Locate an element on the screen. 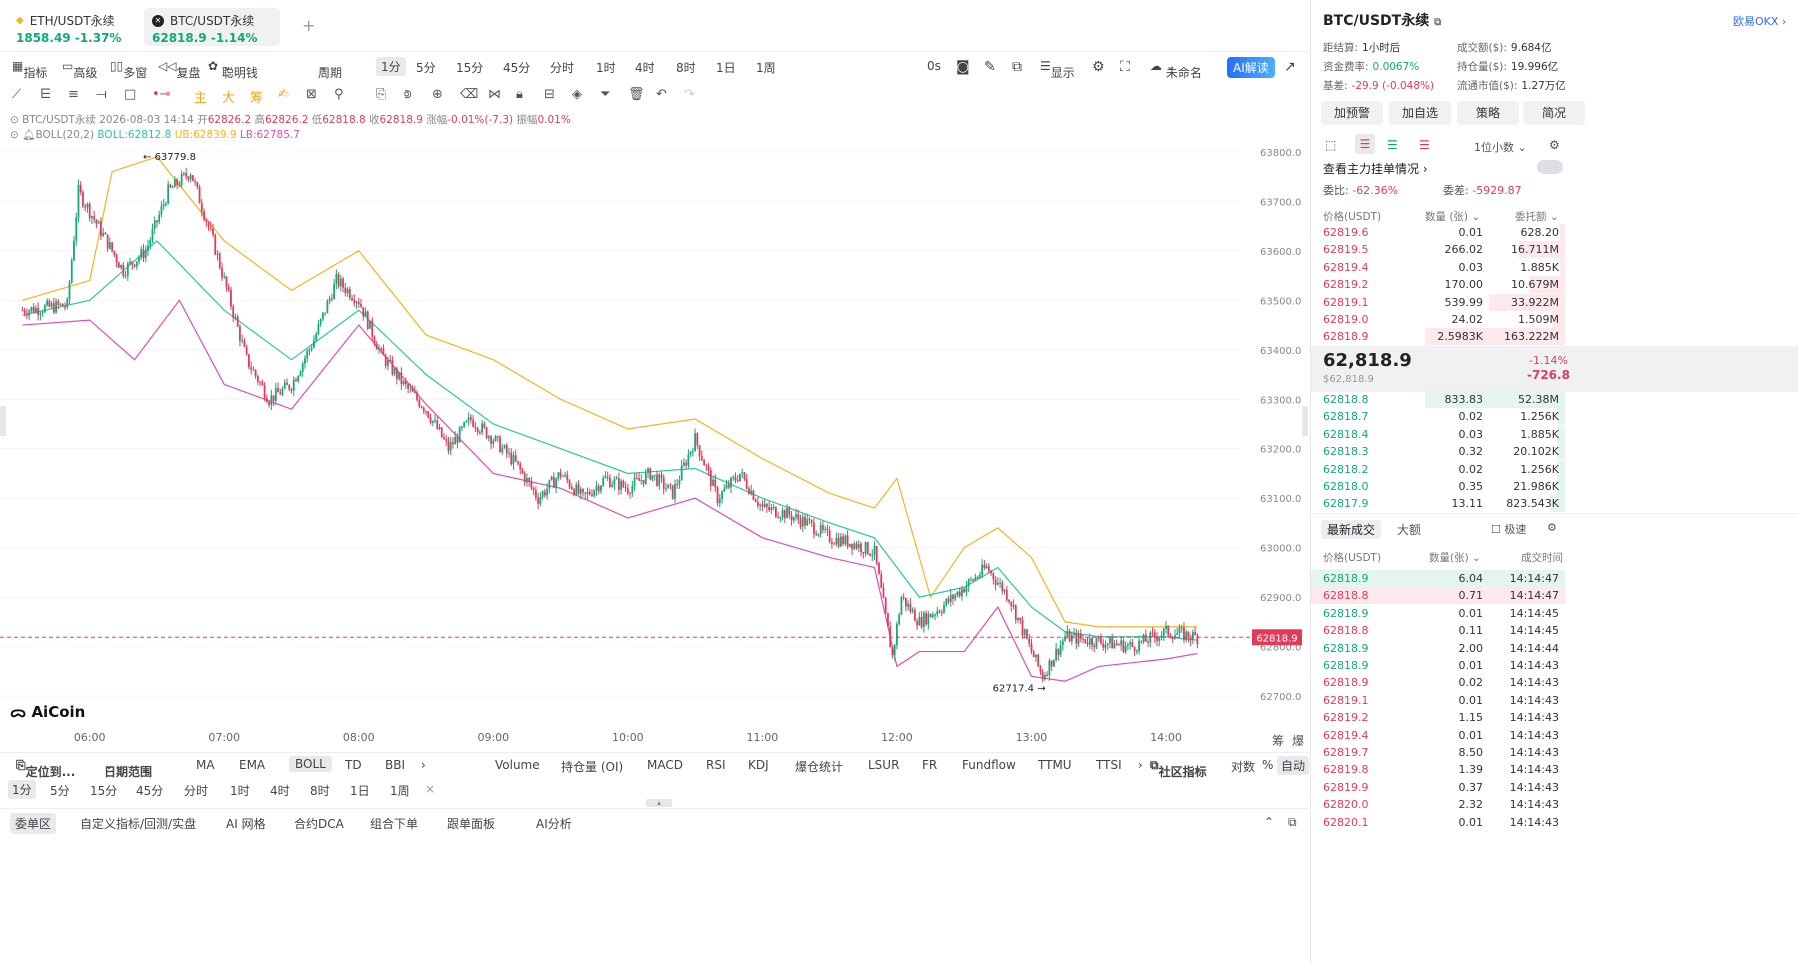 This screenshot has height=964, width=1798. orderbook-mode-bids-icon: ☰ is located at coordinates (1392, 145).